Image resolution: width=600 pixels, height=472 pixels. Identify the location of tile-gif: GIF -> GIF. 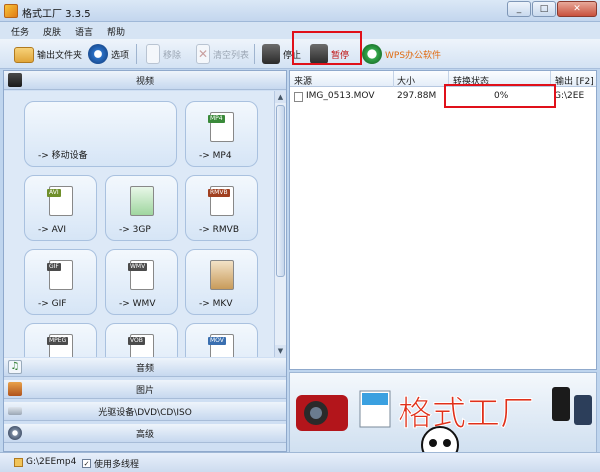
(60, 282).